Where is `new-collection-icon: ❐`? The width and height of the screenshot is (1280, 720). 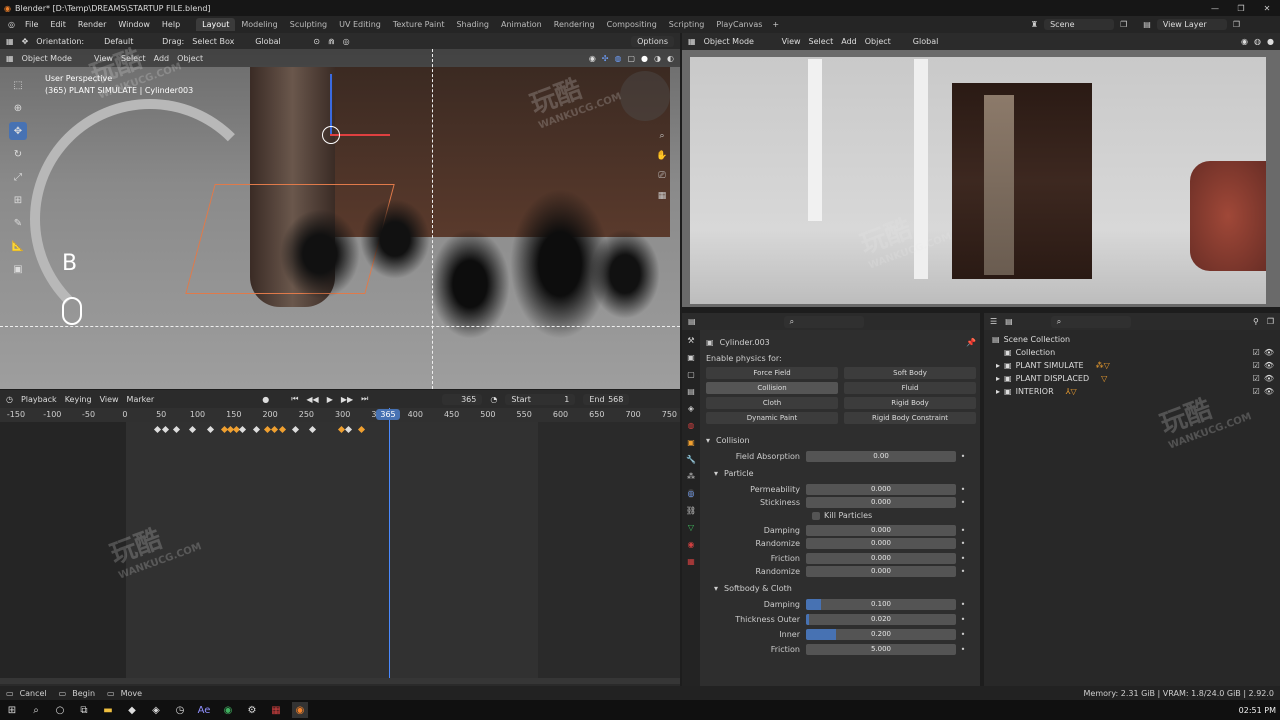
new-collection-icon: ❐ is located at coordinates (1270, 321).